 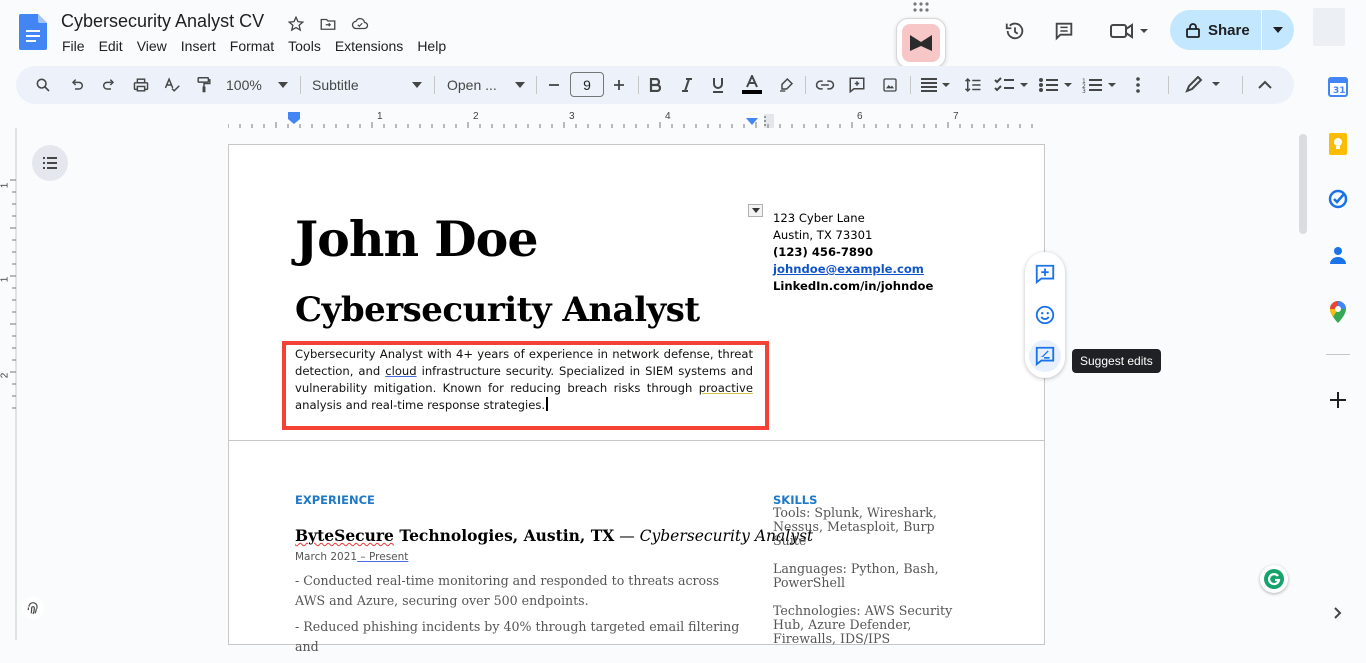 What do you see at coordinates (33, 608) in the screenshot?
I see `fingerprint-icon` at bounding box center [33, 608].